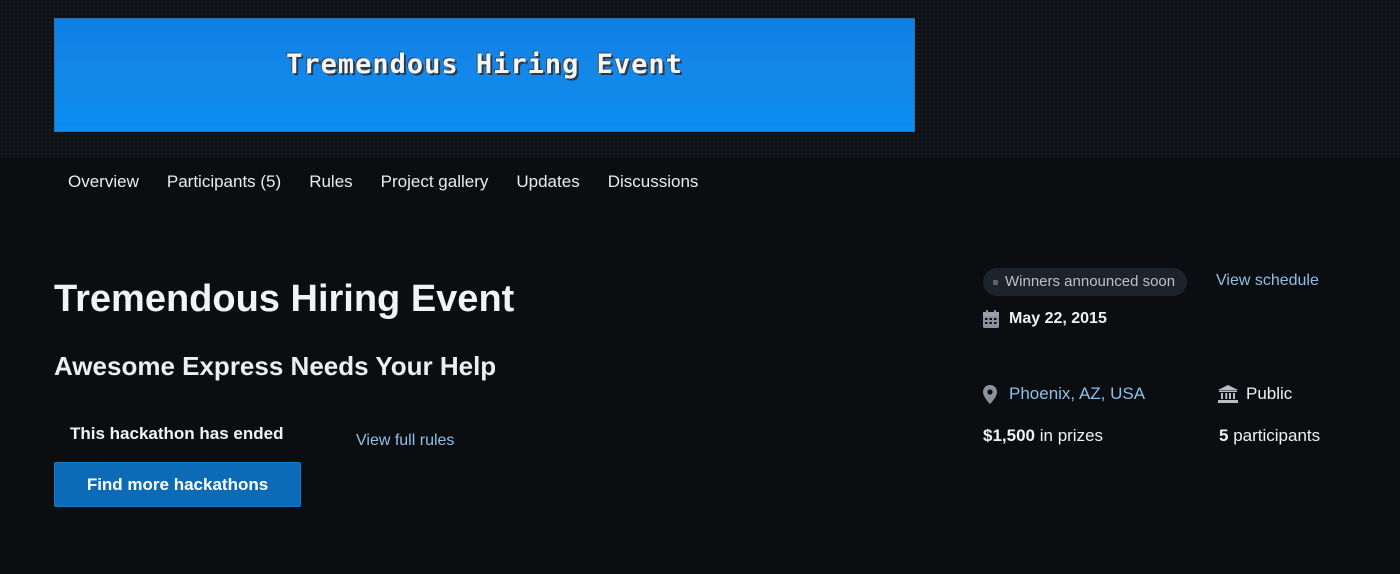  I want to click on tab-overview: Overview, so click(103, 184).